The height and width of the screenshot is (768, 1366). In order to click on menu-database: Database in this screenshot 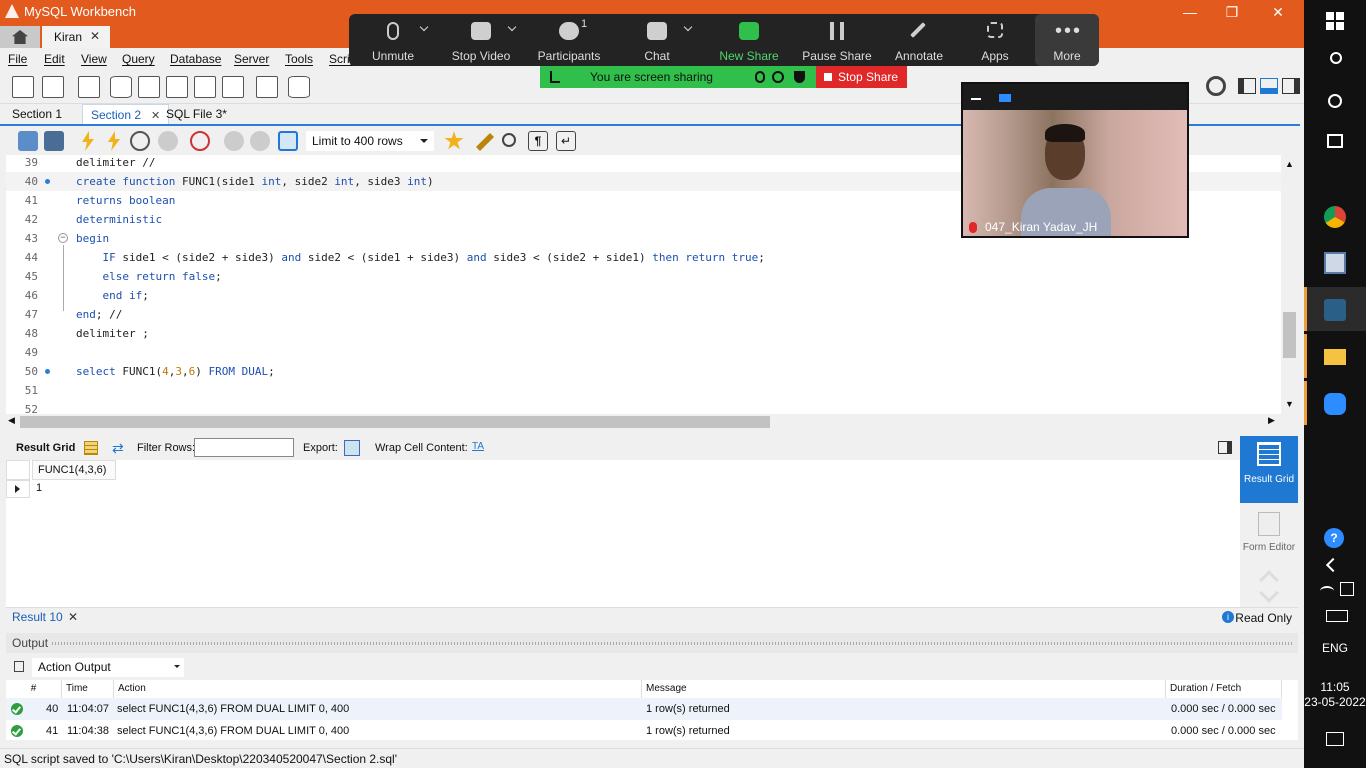, I will do `click(195, 59)`.